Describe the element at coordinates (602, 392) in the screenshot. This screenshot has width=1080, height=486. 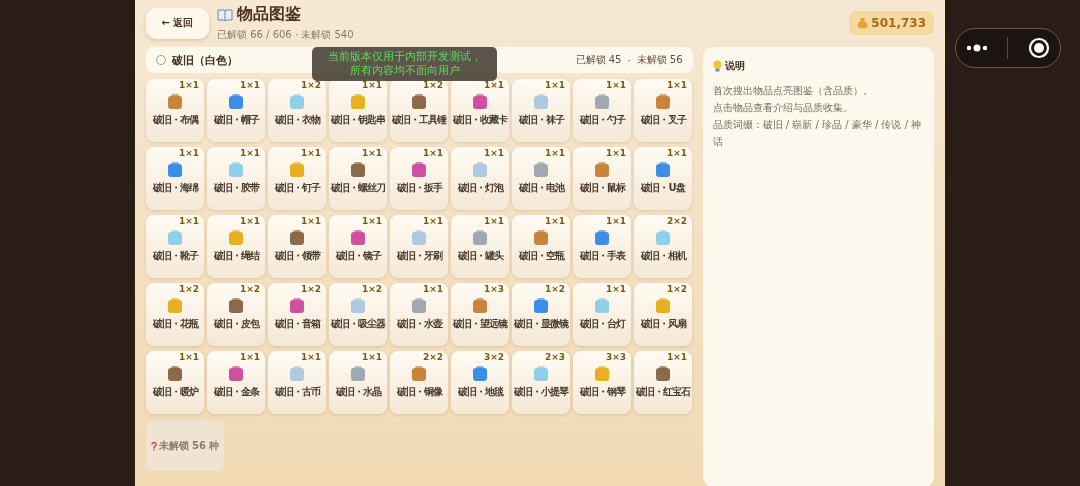
I see `item-name: 破旧・钢琴` at that location.